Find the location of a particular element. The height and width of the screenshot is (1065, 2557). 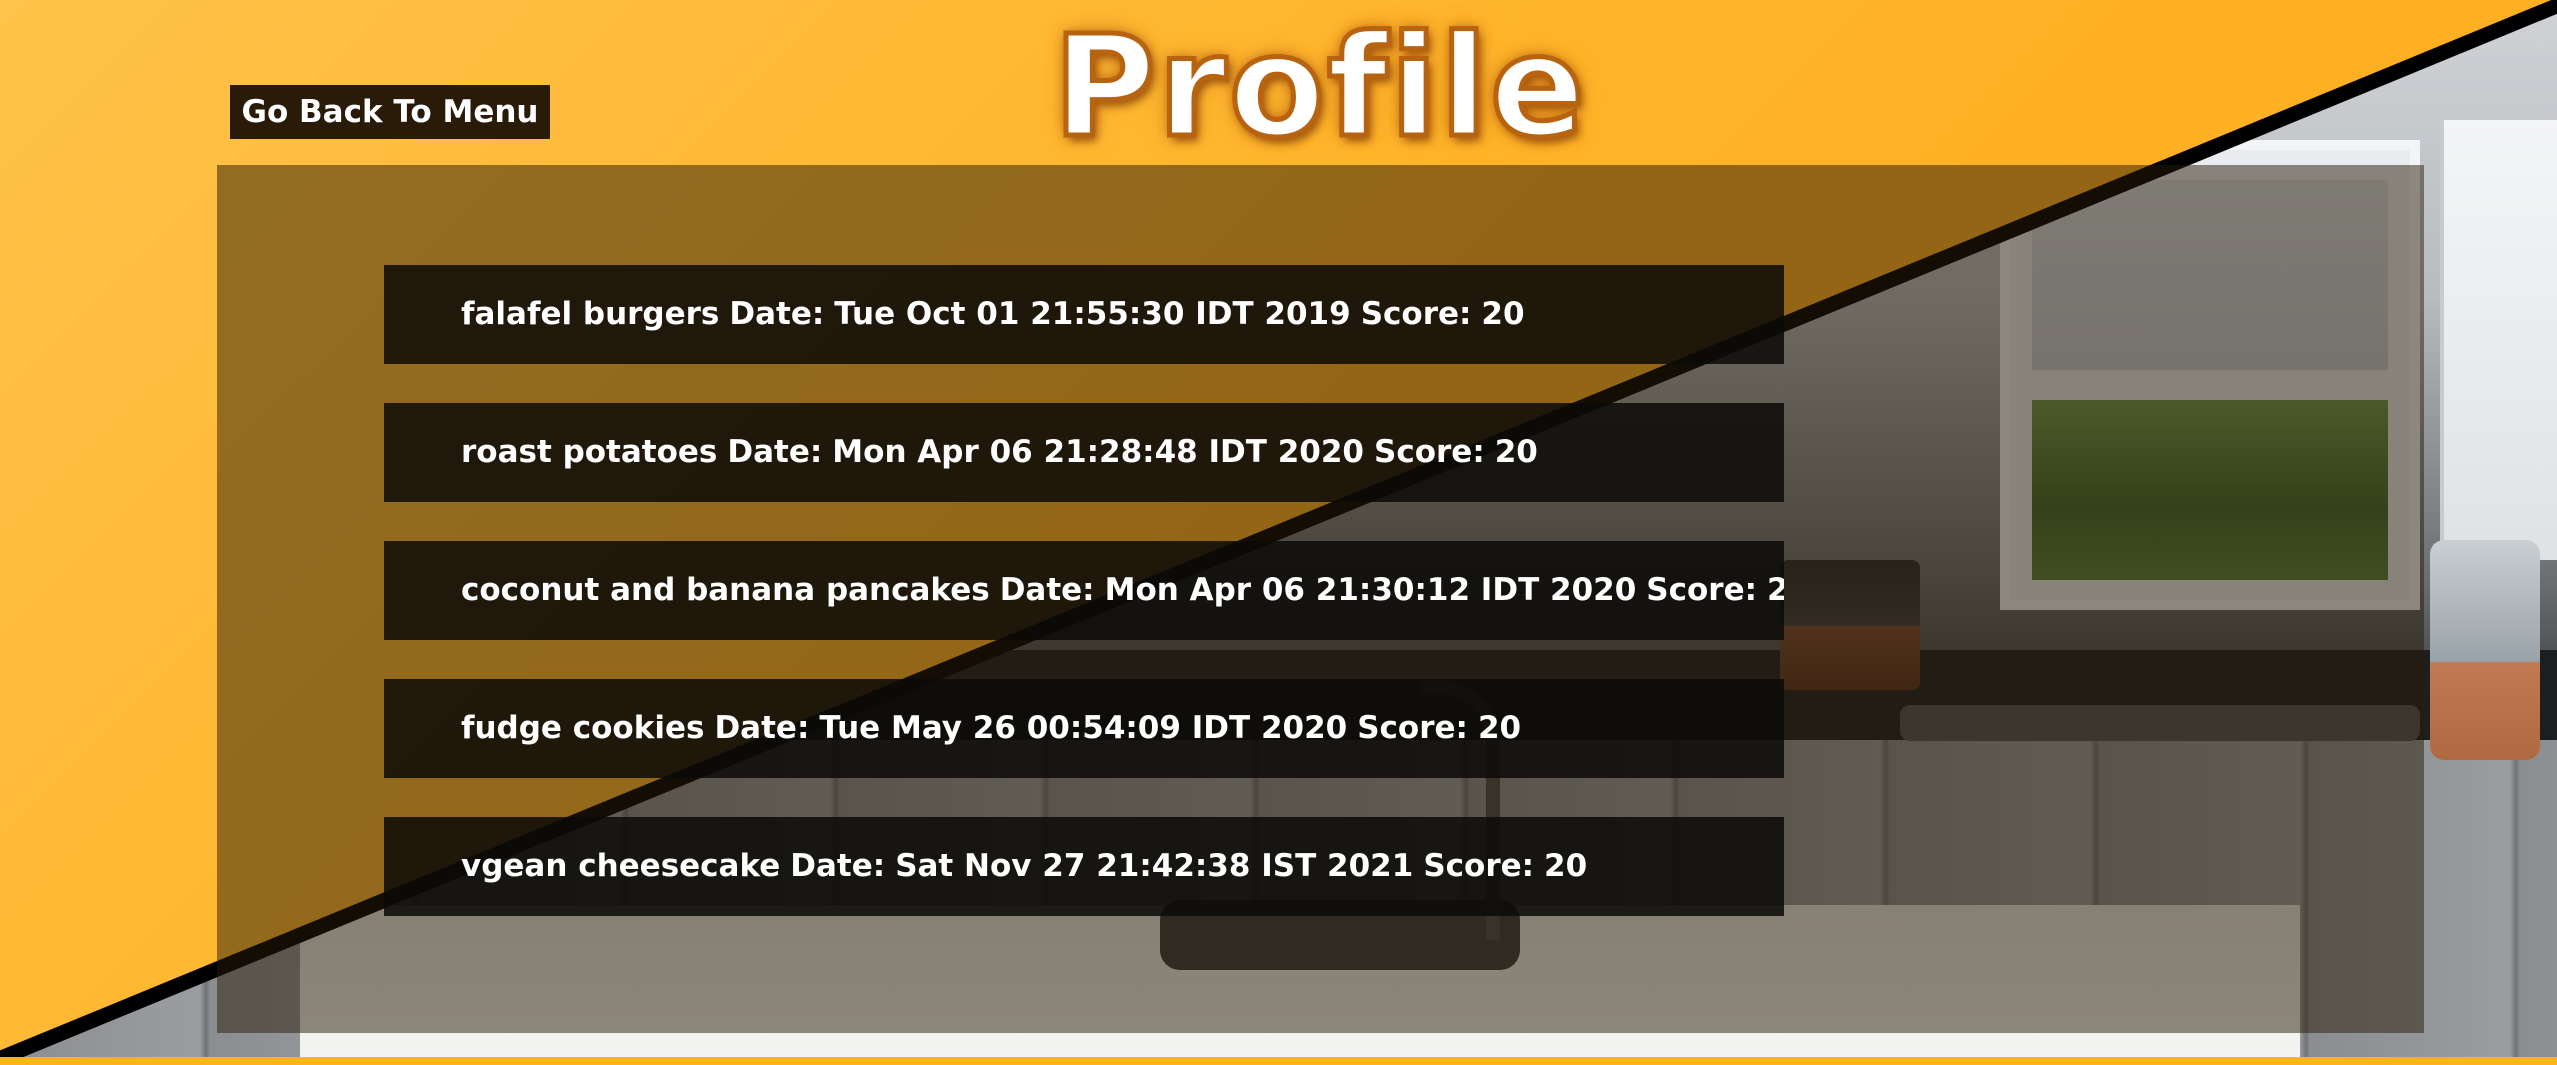

recipe-date: Tue Oct 01 21:55:30 IDT 2019 is located at coordinates (1092, 314).